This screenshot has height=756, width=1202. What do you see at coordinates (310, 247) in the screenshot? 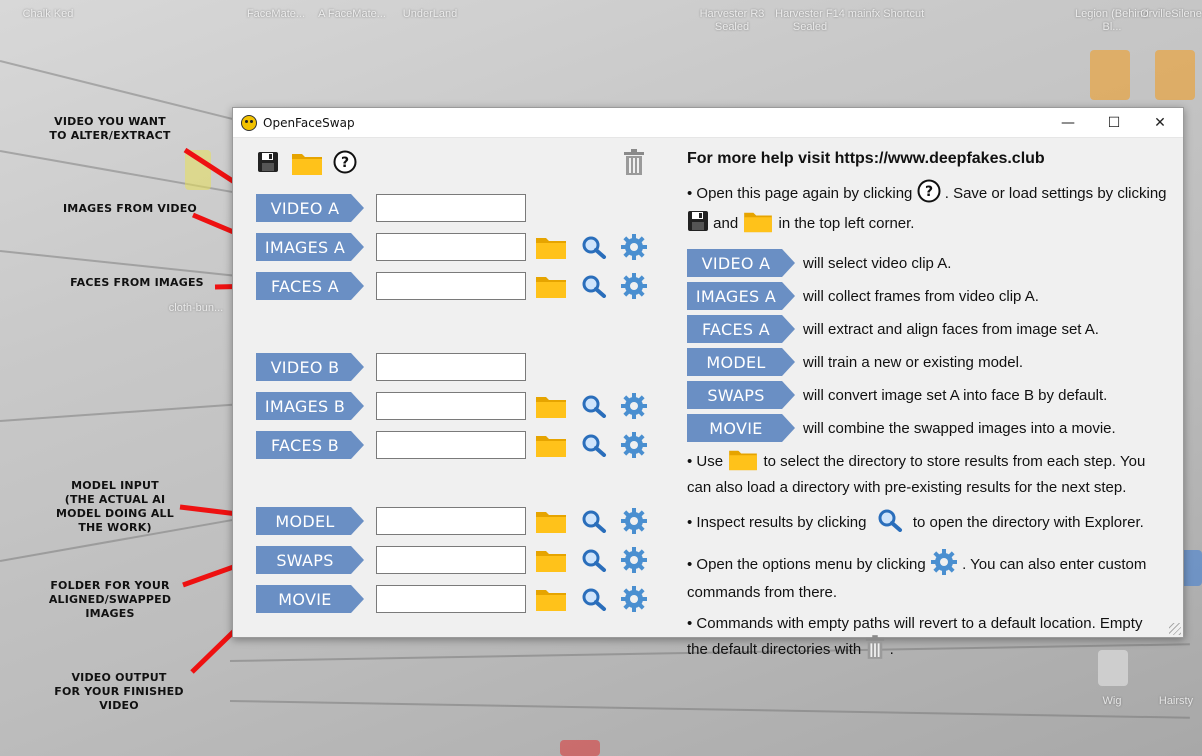
I see `images-a-button: IMAGES A` at bounding box center [310, 247].